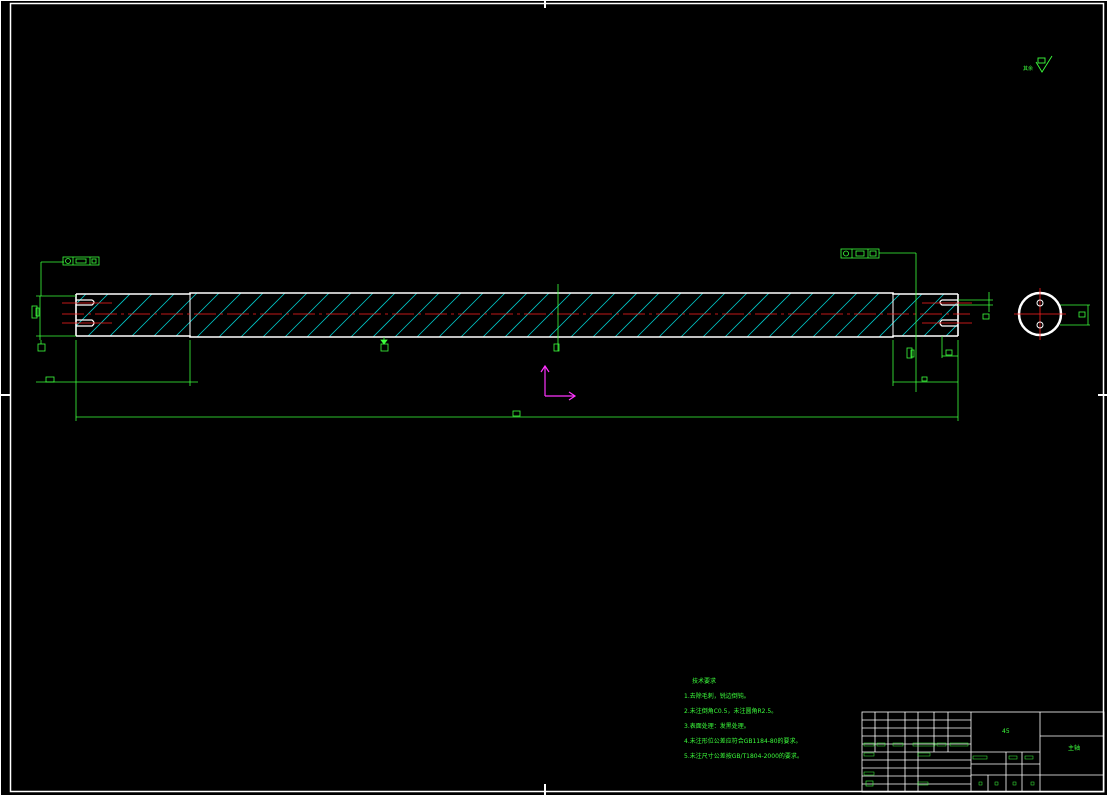  What do you see at coordinates (949, 764) in the screenshot?
I see `title-block-small-text` at bounding box center [949, 764].